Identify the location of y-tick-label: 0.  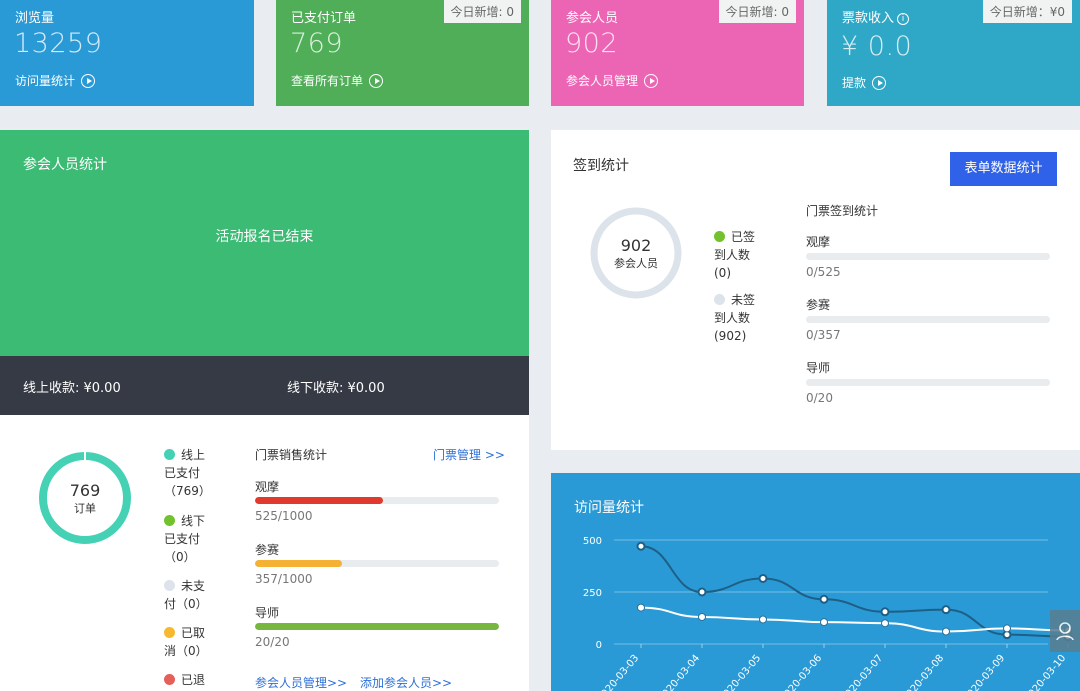
(599, 645).